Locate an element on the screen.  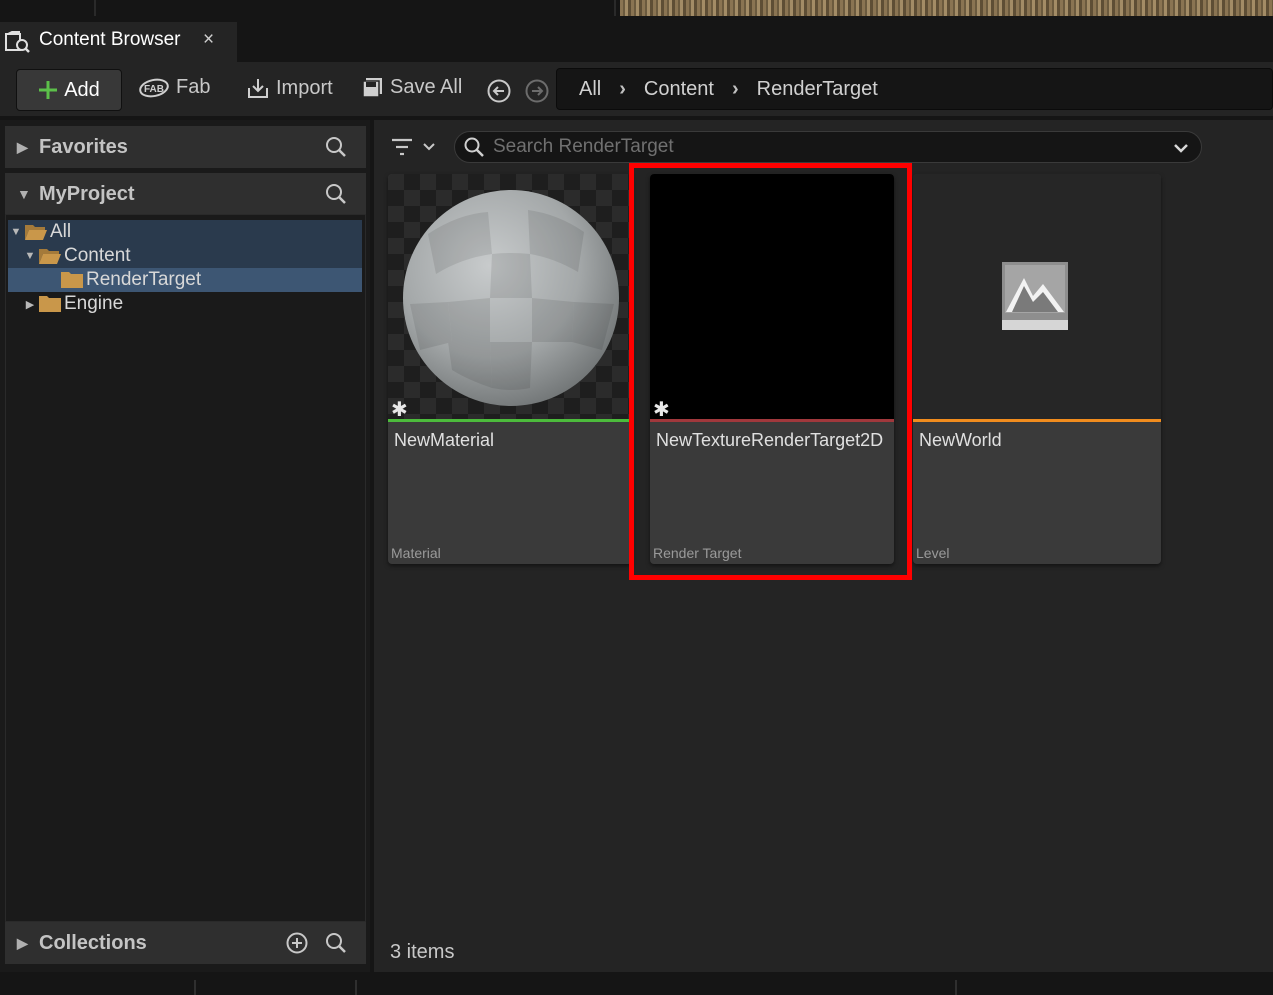
search-bar is located at coordinates (828, 147).